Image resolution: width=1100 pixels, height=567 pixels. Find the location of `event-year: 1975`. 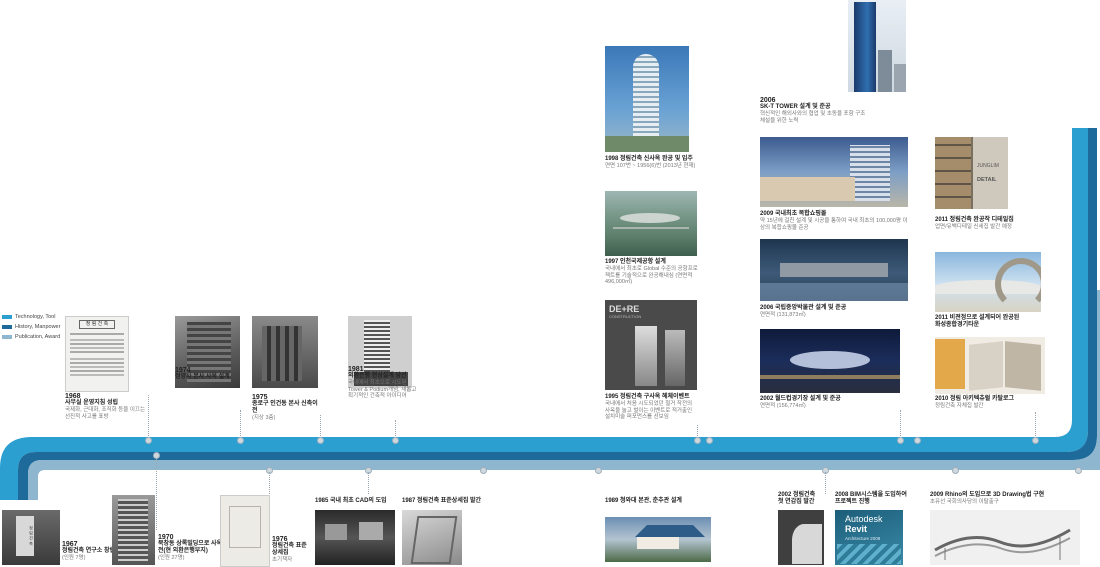

event-year: 1975 is located at coordinates (260, 397).